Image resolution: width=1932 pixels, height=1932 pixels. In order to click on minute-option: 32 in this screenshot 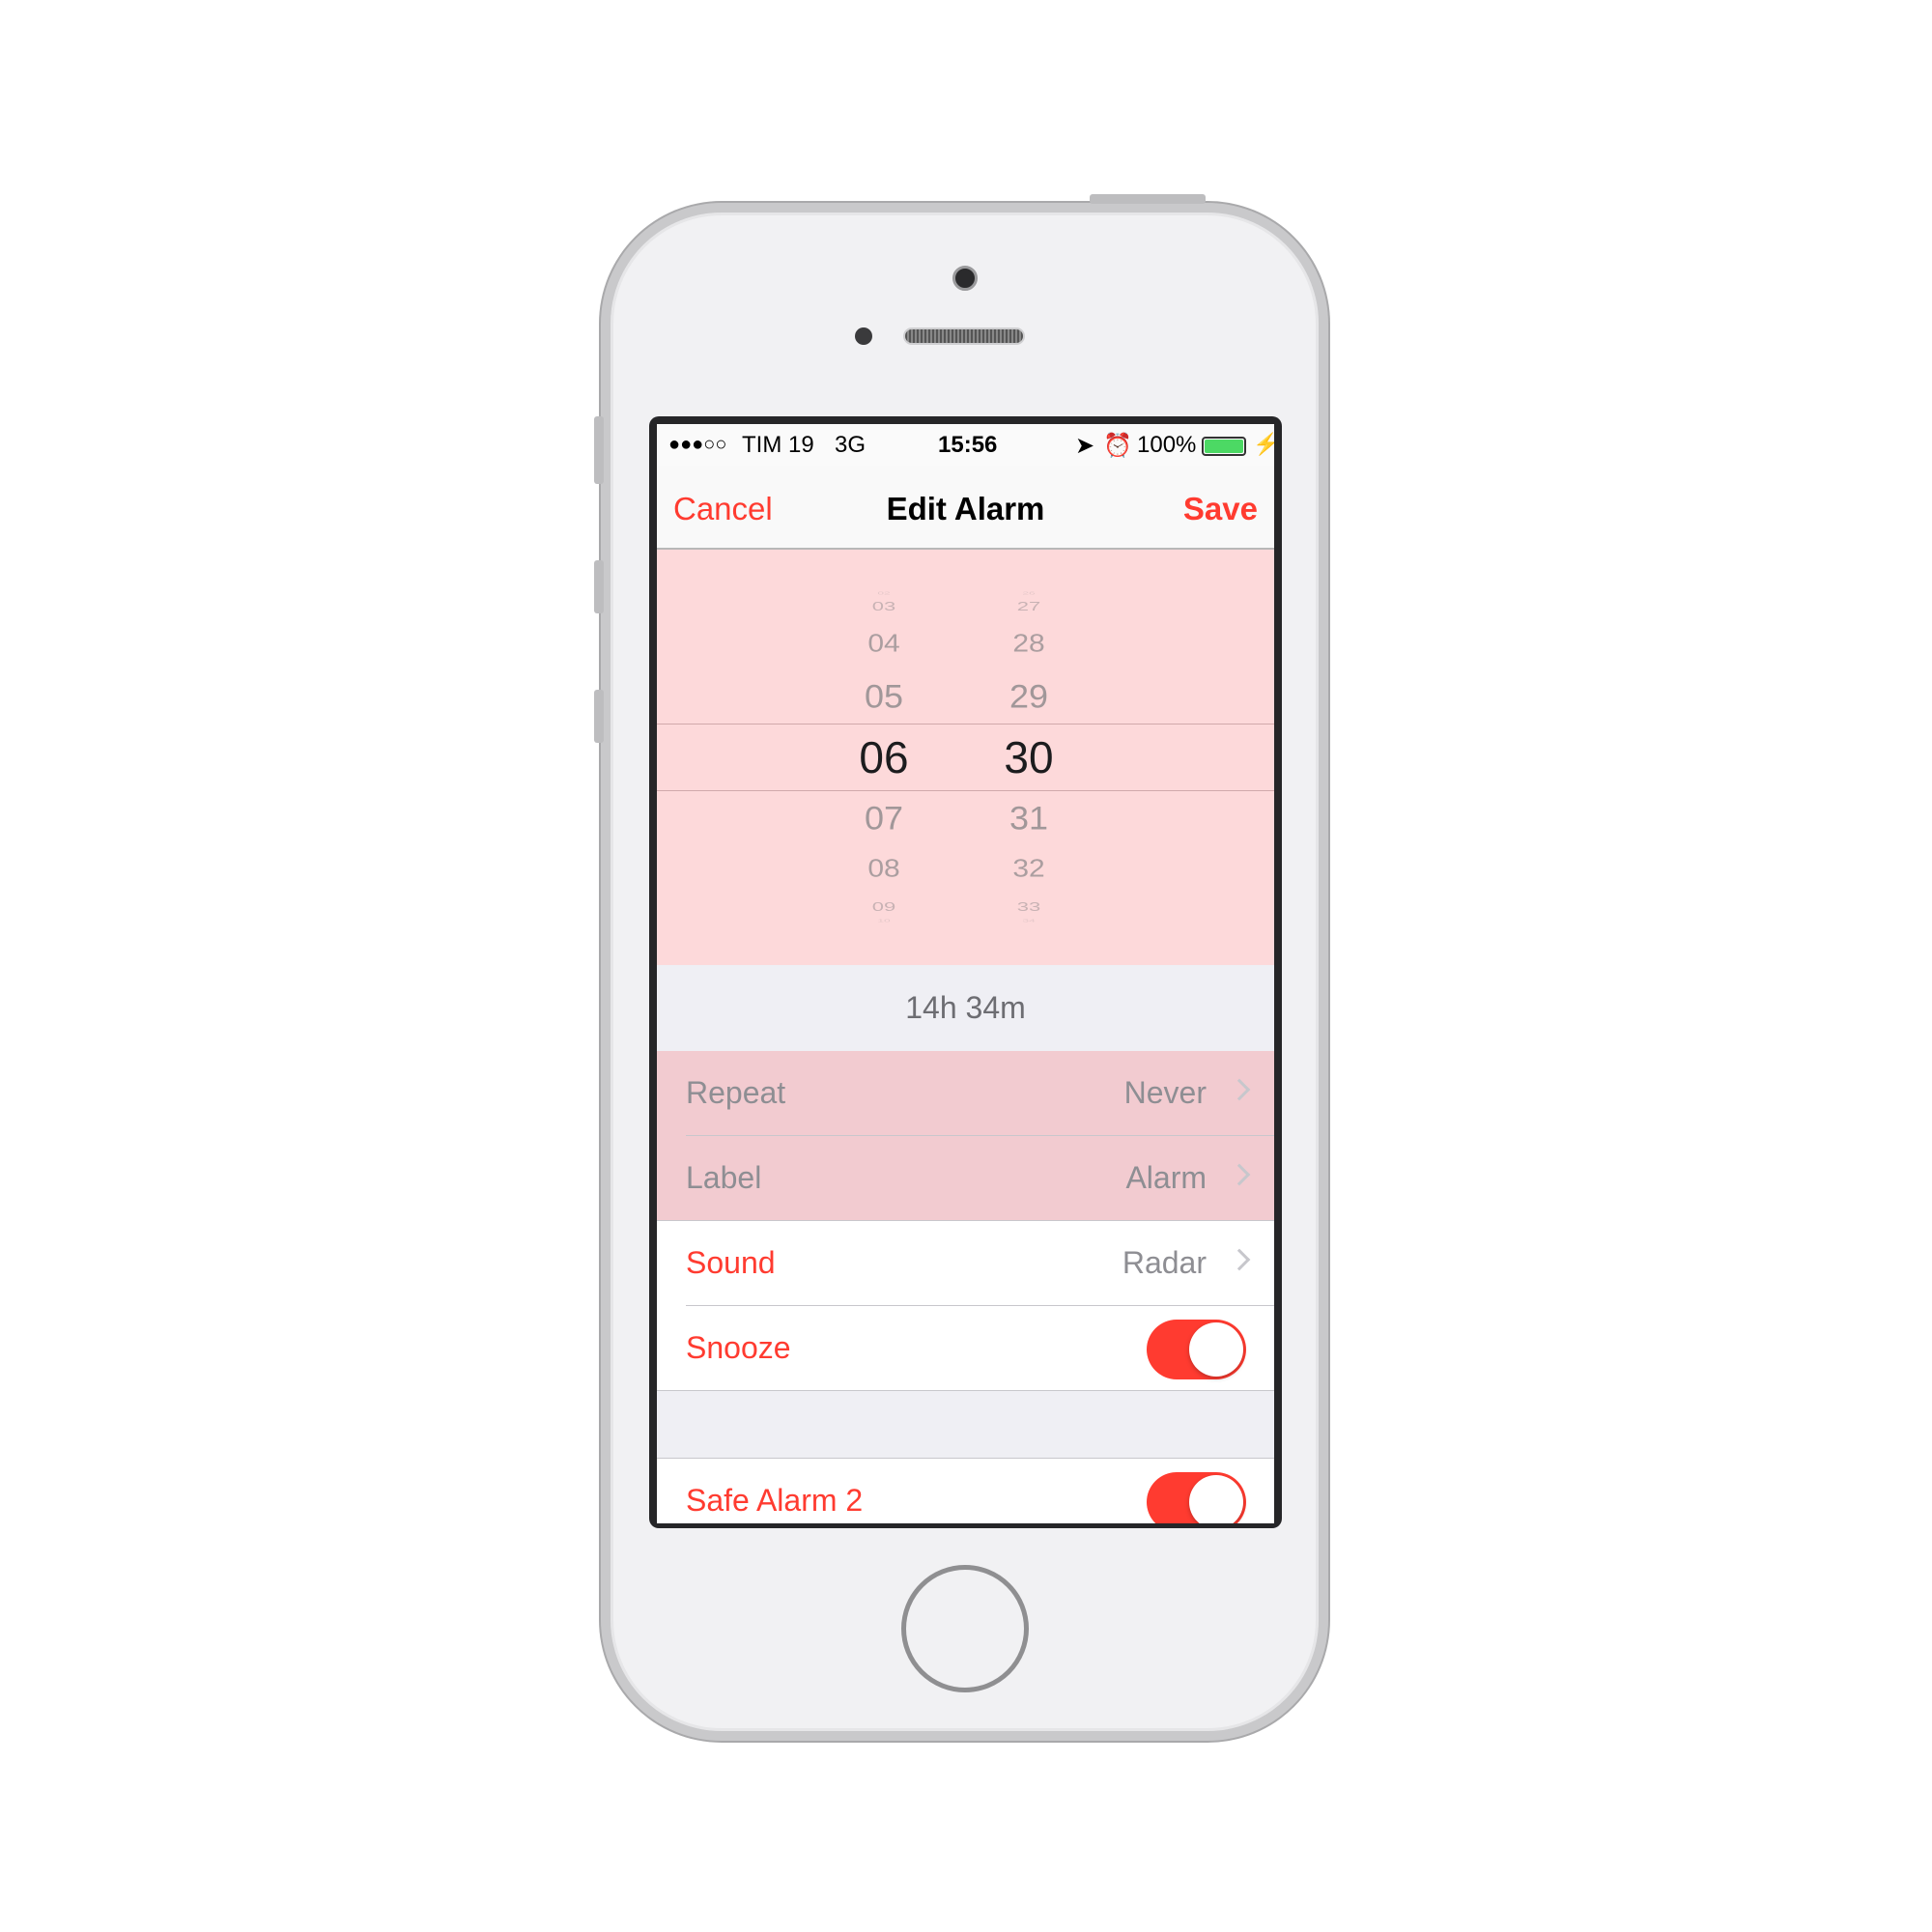, I will do `click(1028, 870)`.